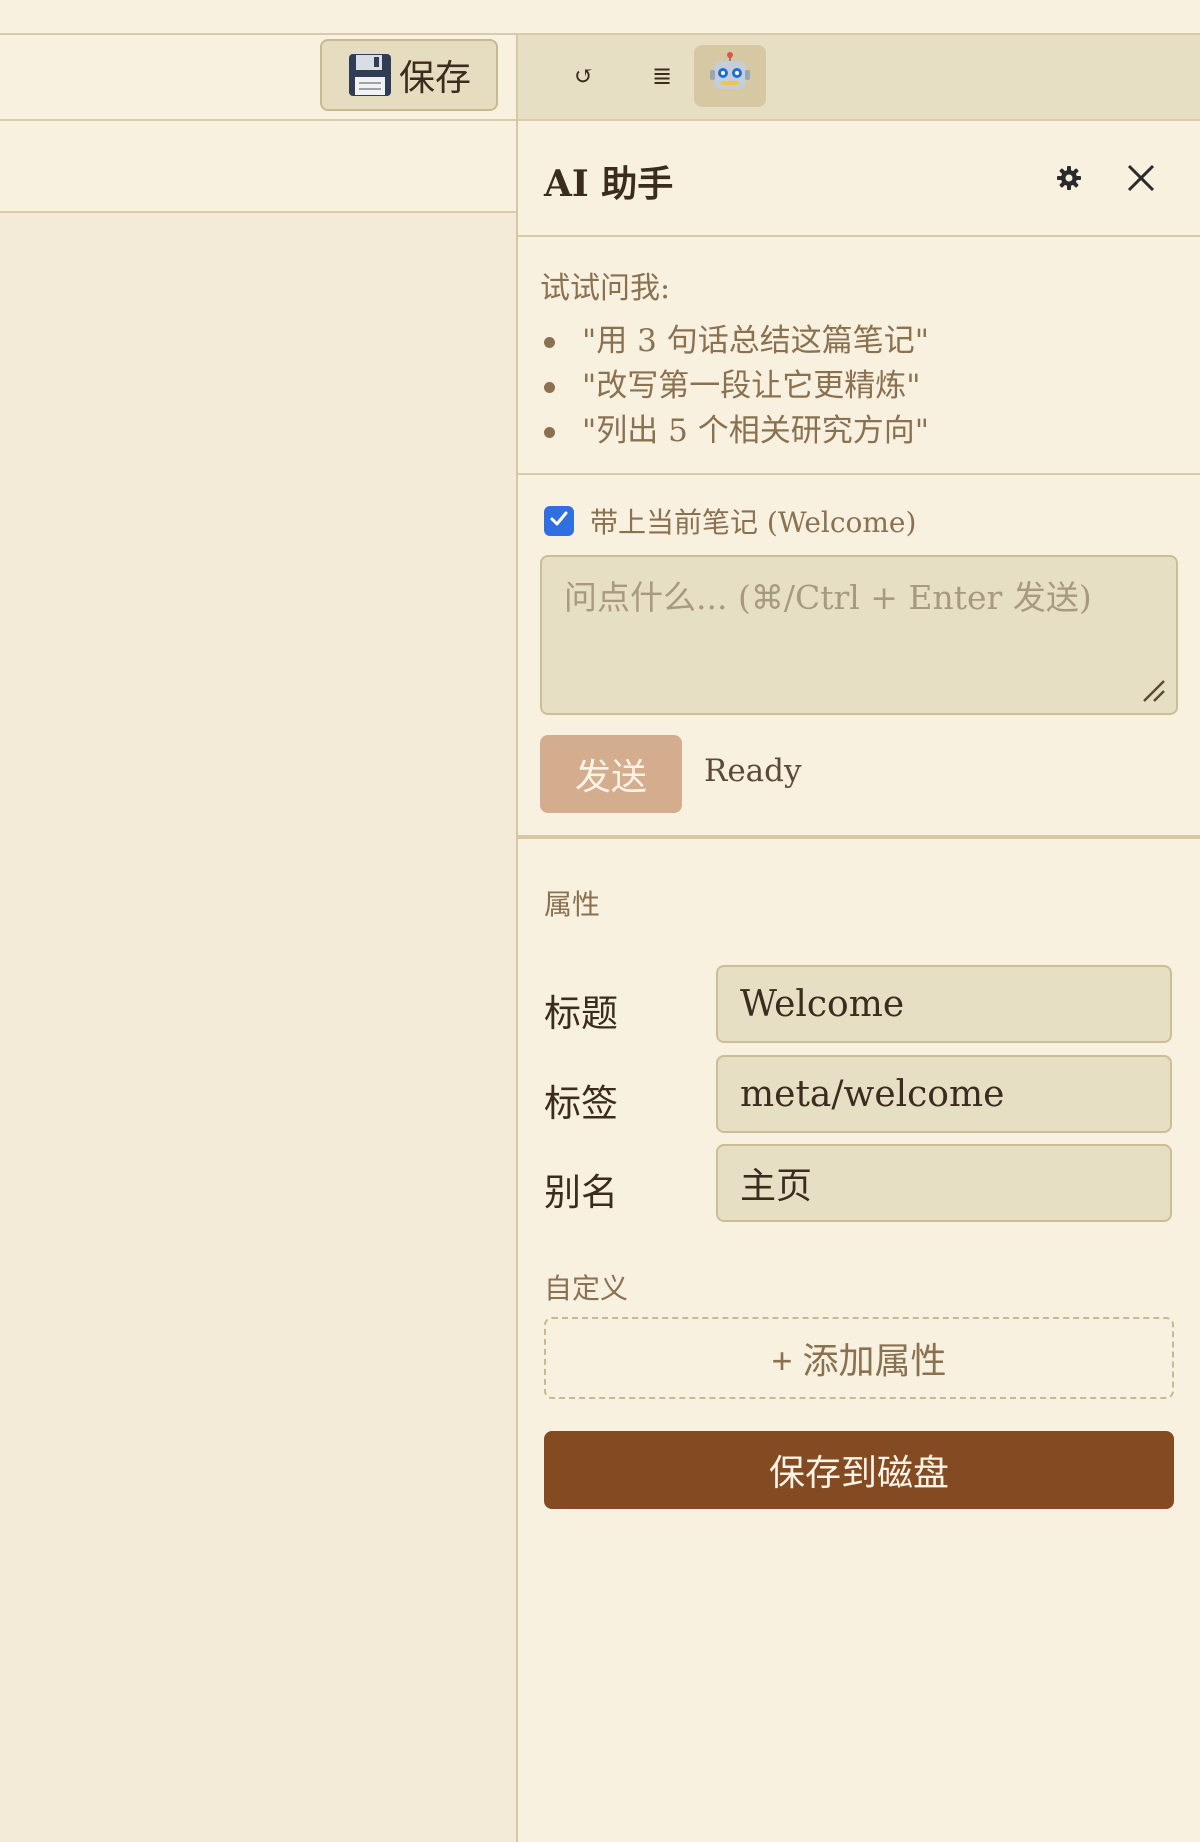 The image size is (1200, 1842). I want to click on status-text: Ready, so click(753, 771).